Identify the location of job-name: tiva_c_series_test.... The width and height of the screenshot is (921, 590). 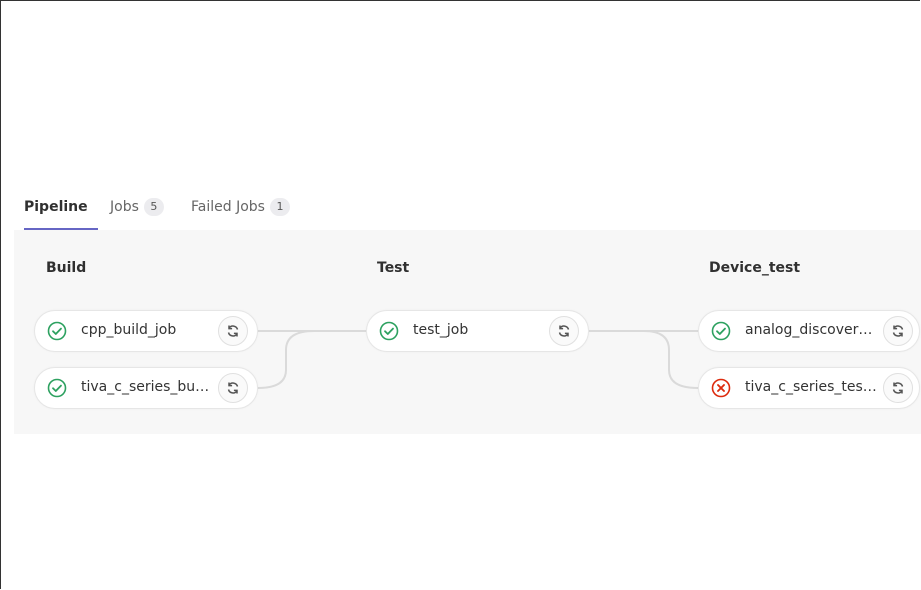
(811, 387).